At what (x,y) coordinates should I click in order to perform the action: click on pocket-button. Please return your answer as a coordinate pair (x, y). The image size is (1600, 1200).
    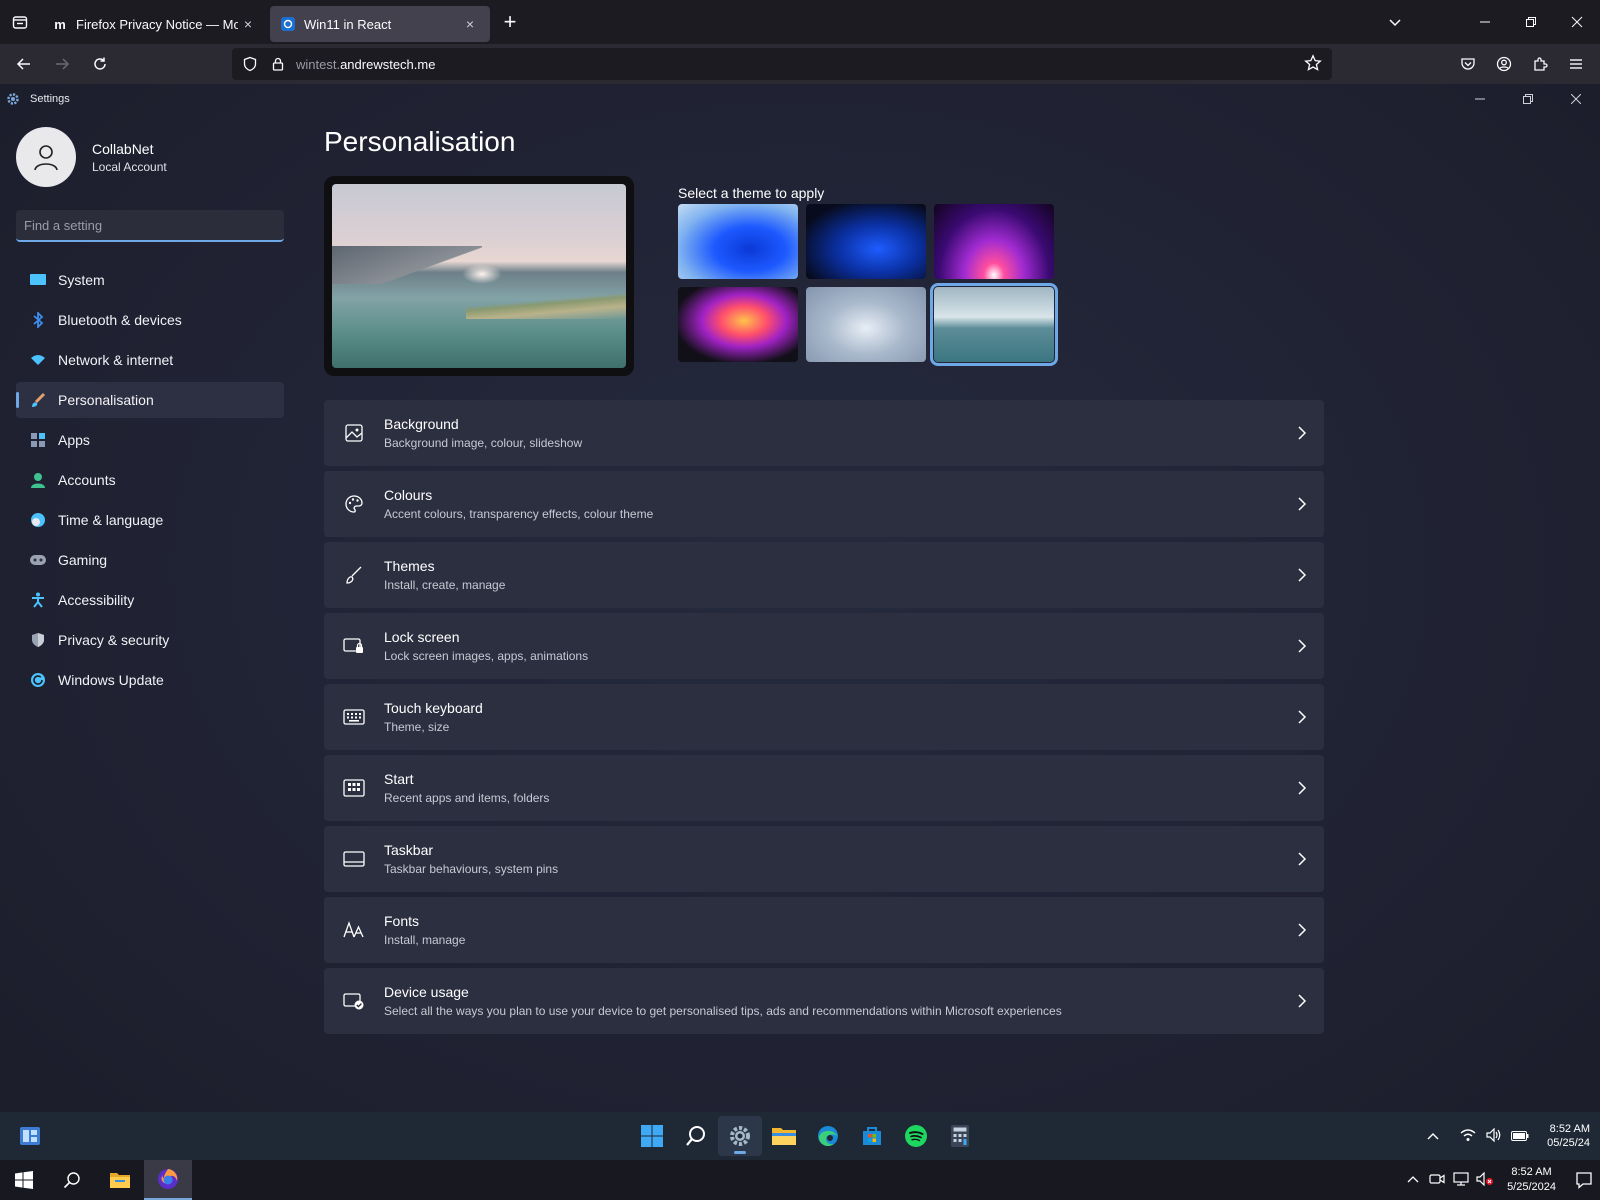
    Looking at the image, I should click on (1468, 64).